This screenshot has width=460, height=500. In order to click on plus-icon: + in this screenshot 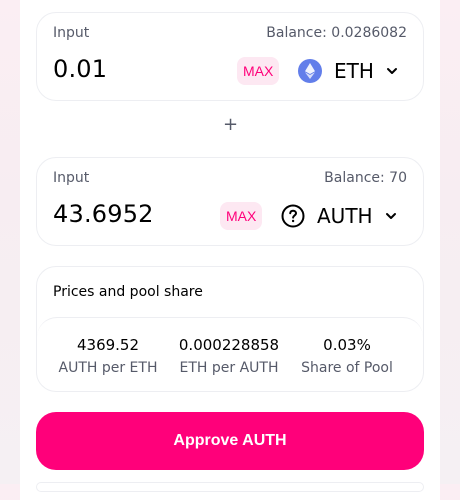, I will do `click(231, 124)`.